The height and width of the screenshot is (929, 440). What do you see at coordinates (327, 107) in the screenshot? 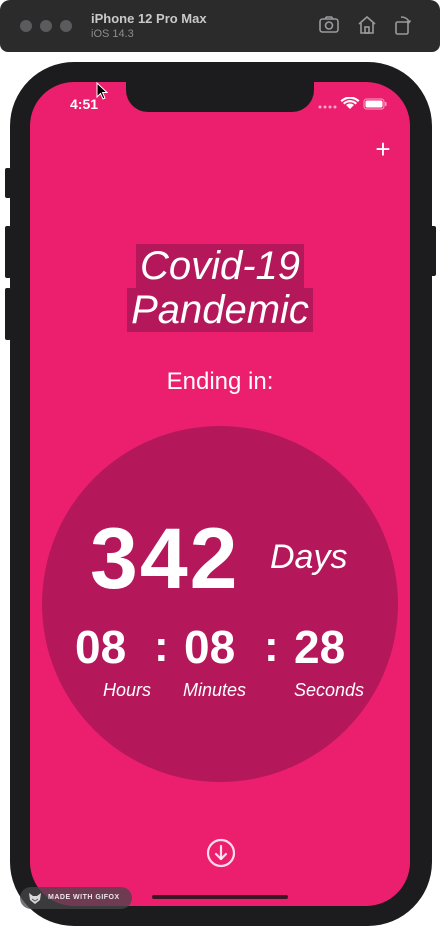
I see `signal-icon` at bounding box center [327, 107].